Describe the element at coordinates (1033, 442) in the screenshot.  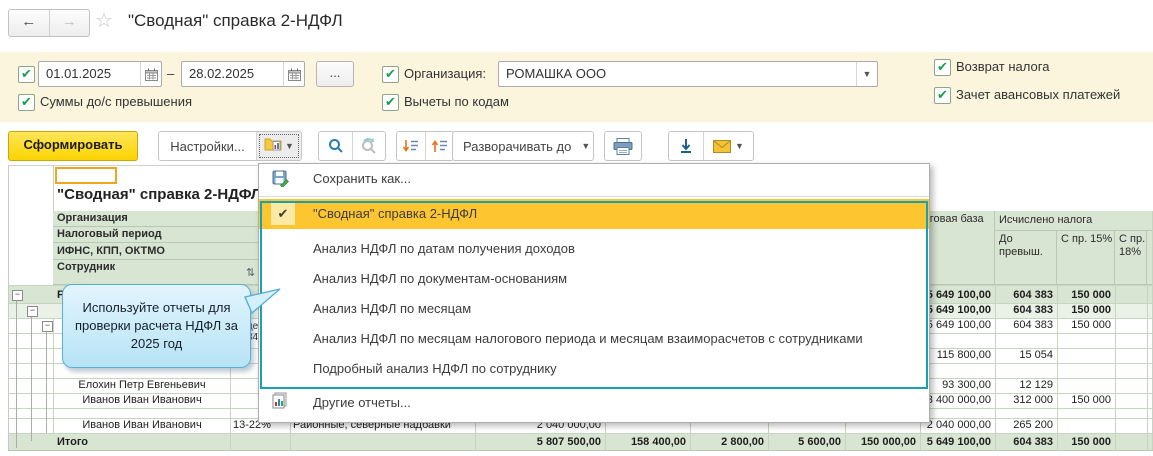
I see `total-value: 604 383` at that location.